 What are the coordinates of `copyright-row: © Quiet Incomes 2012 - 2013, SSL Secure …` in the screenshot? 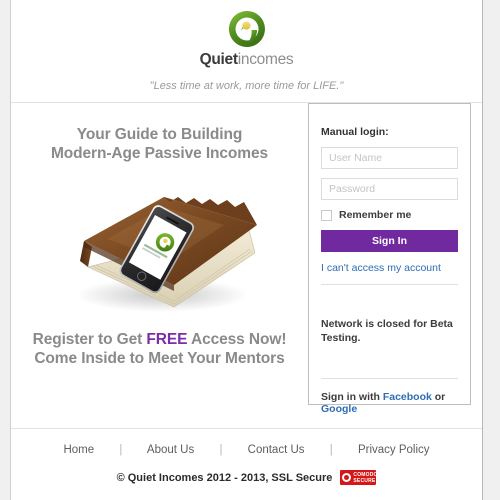 It's located at (246, 477).